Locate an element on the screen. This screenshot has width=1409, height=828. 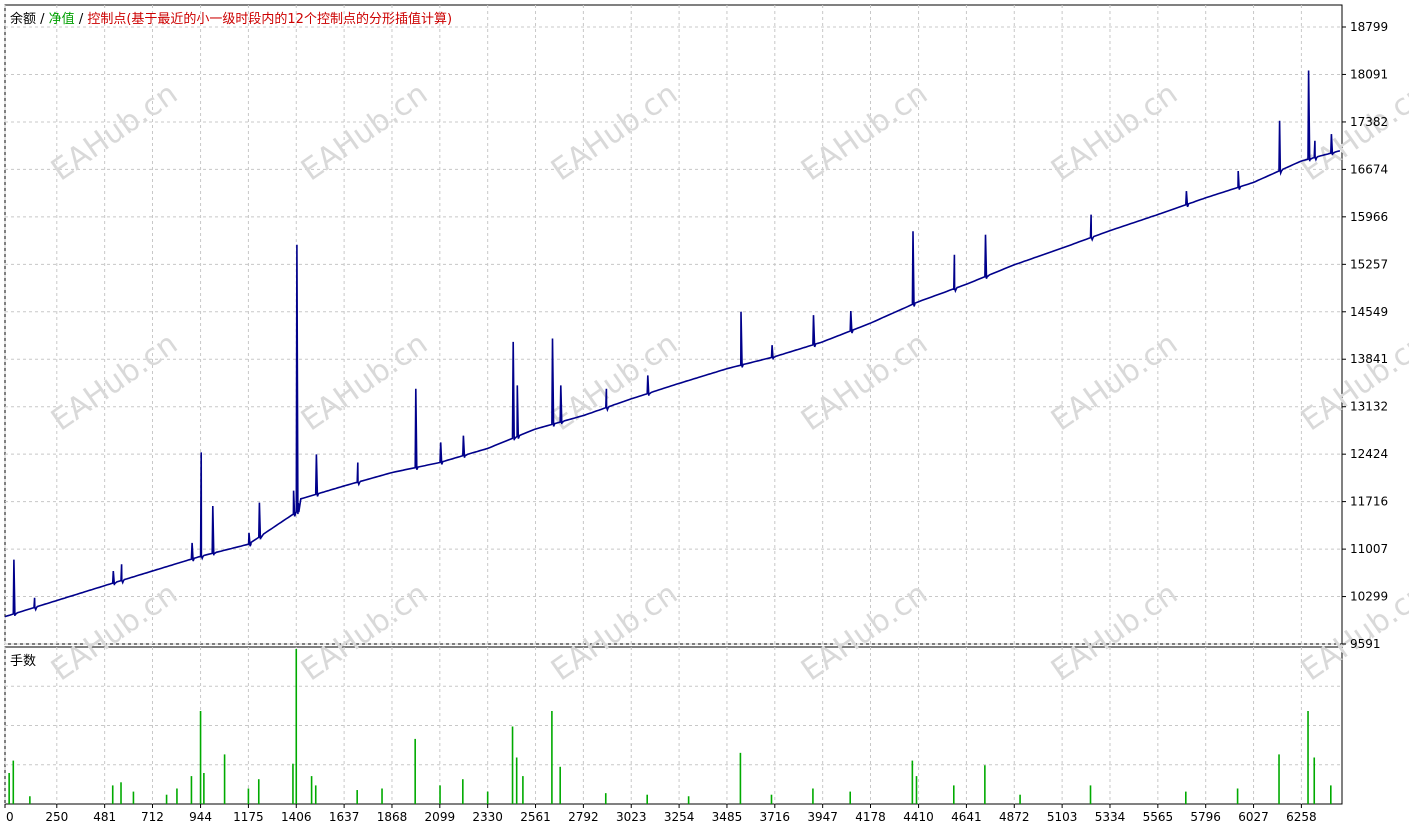
x-tick-label: 4641 is located at coordinates (966, 817).